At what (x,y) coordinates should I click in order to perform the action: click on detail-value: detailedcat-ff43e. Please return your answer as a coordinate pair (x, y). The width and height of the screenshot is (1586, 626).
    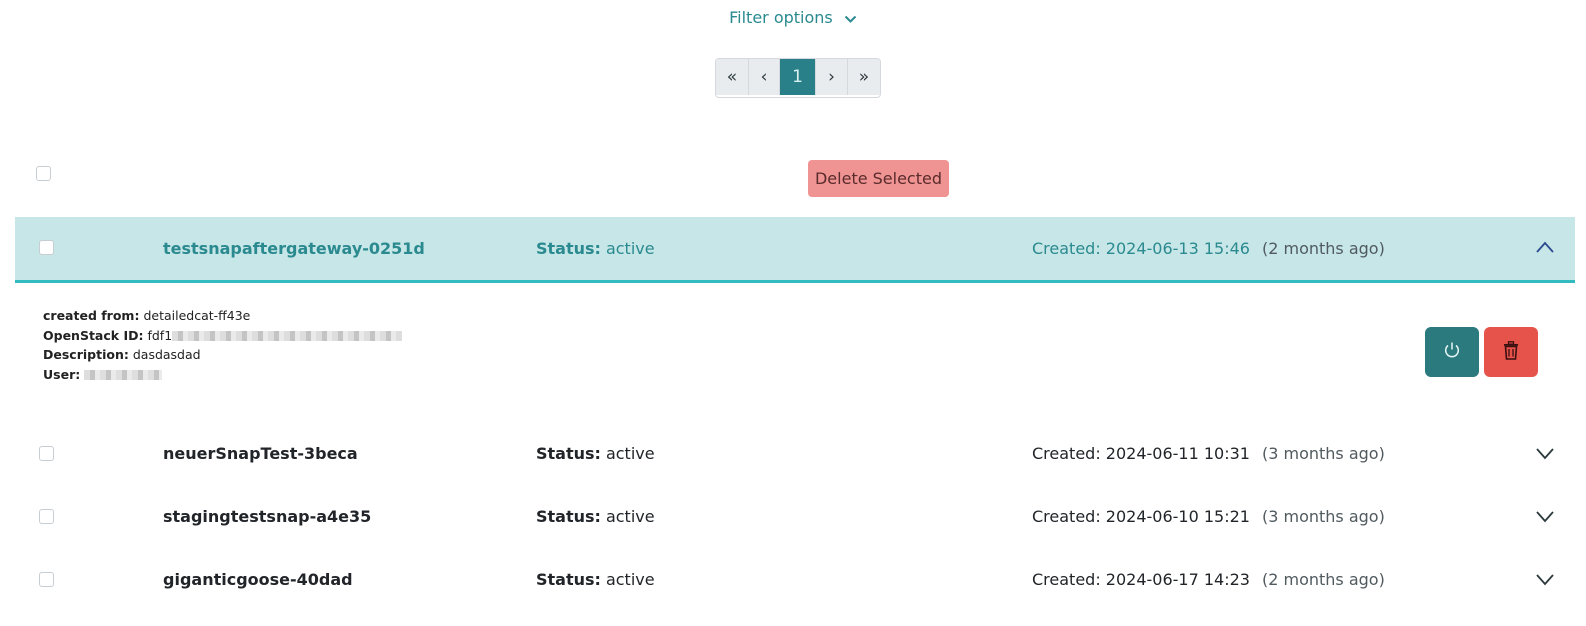
    Looking at the image, I should click on (197, 315).